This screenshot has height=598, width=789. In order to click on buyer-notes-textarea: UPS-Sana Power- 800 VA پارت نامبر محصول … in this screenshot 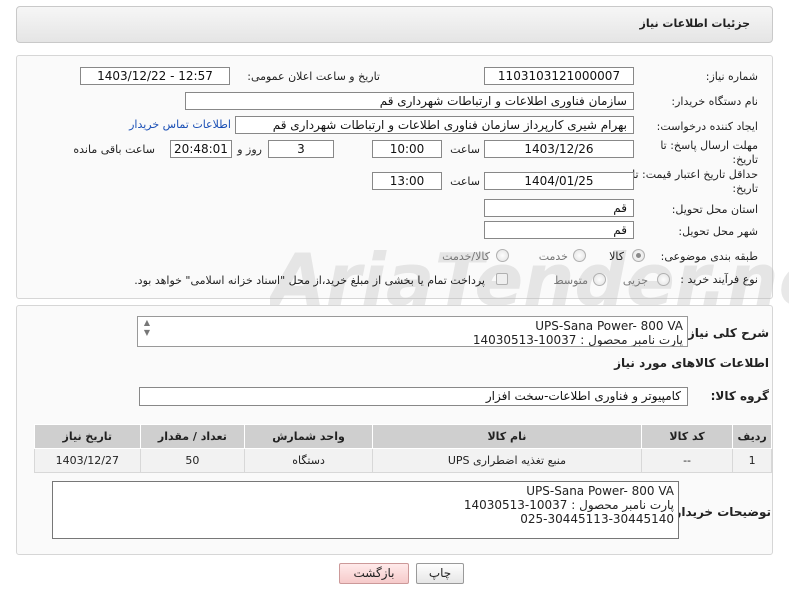, I will do `click(365, 510)`.